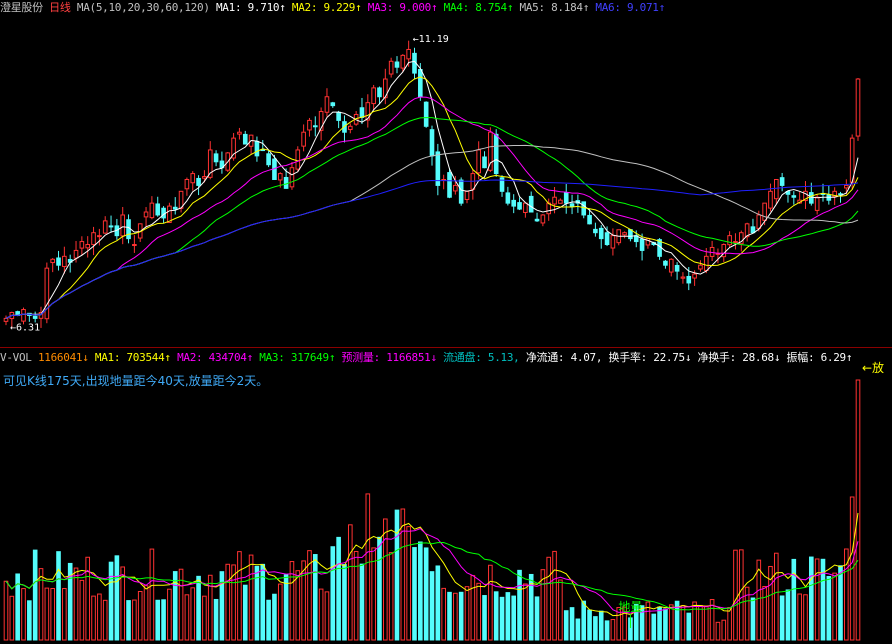 This screenshot has height=644, width=892. Describe the element at coordinates (627, 7) in the screenshot. I see `ma-item-5: MA6: 9.071↑` at that location.